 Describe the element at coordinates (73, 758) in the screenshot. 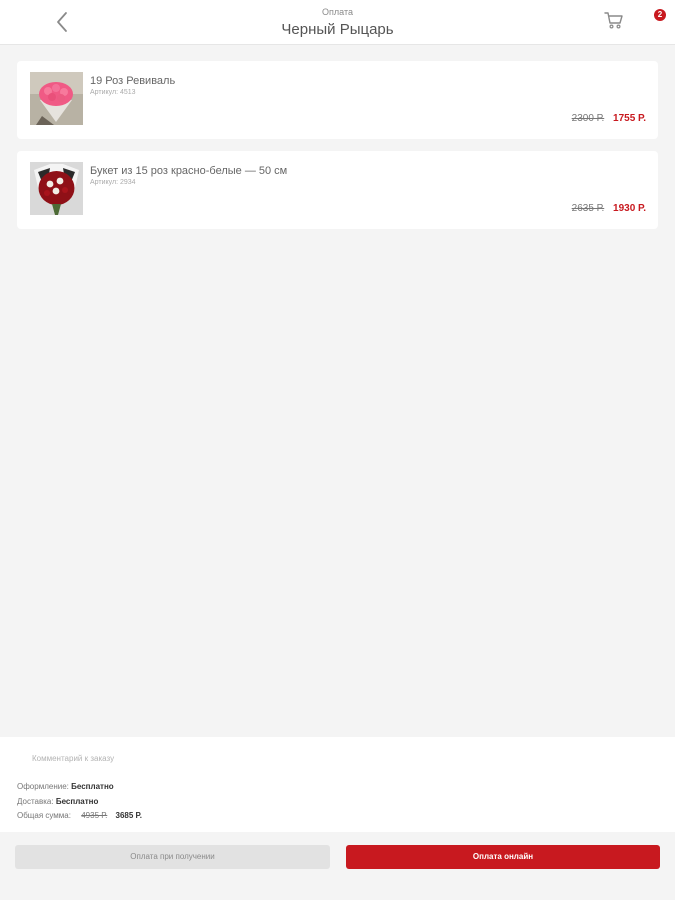

I see `order-comment-field: Комментарий к заказу` at that location.